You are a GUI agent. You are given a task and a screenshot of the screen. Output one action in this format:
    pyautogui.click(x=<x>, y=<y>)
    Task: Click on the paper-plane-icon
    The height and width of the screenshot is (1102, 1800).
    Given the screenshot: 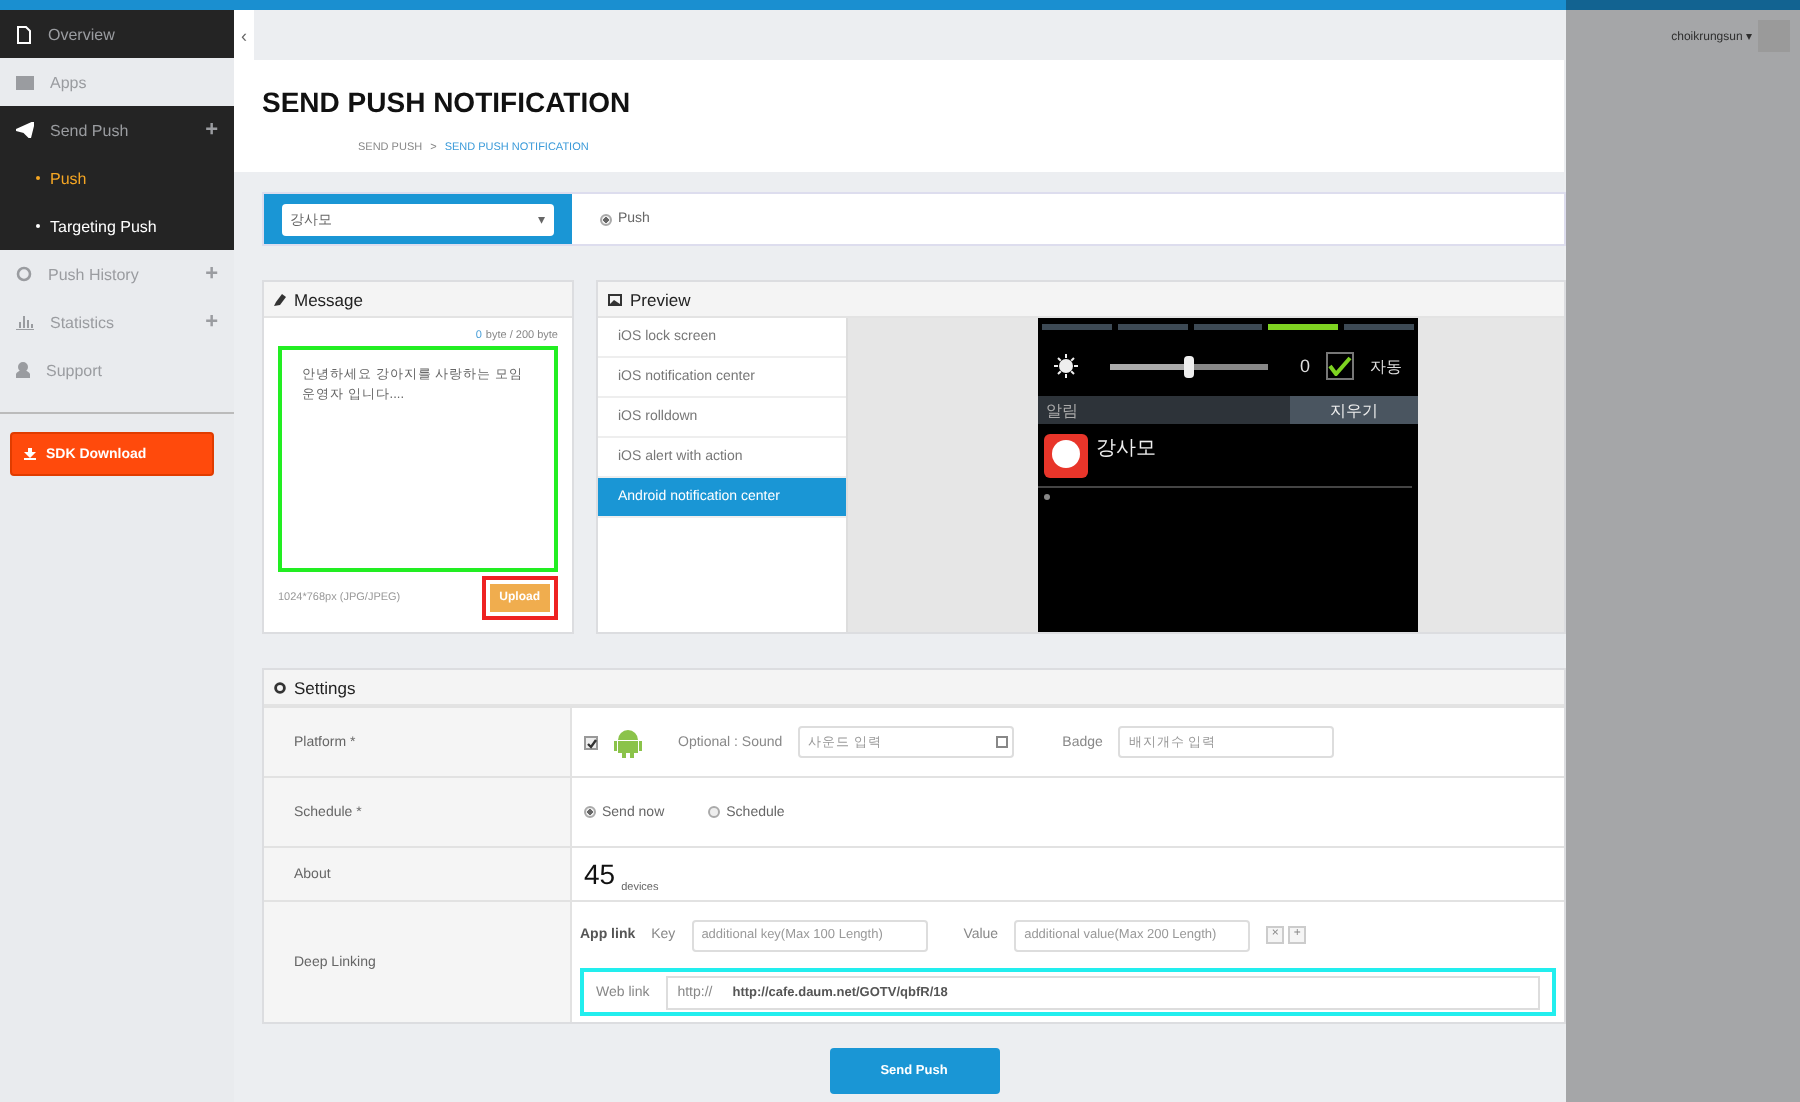 What is the action you would take?
    pyautogui.click(x=25, y=130)
    